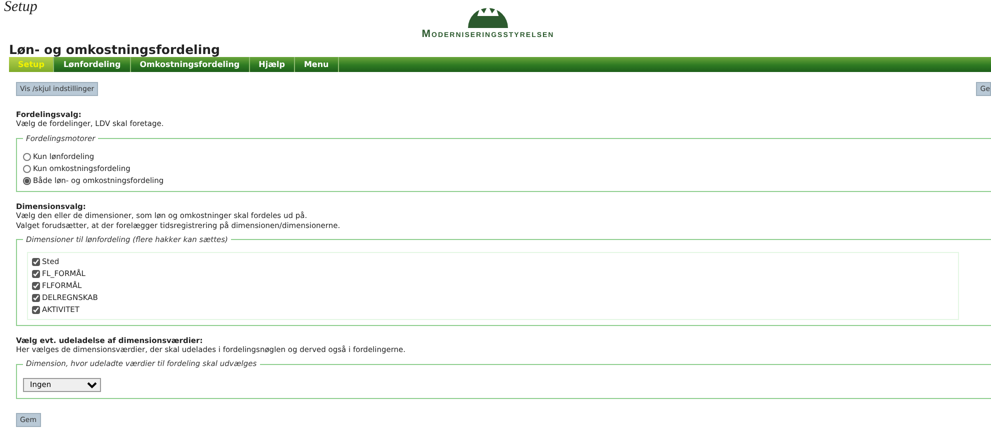 Image resolution: width=991 pixels, height=439 pixels. What do you see at coordinates (20, 7) in the screenshot?
I see `page-heading: Setup` at bounding box center [20, 7].